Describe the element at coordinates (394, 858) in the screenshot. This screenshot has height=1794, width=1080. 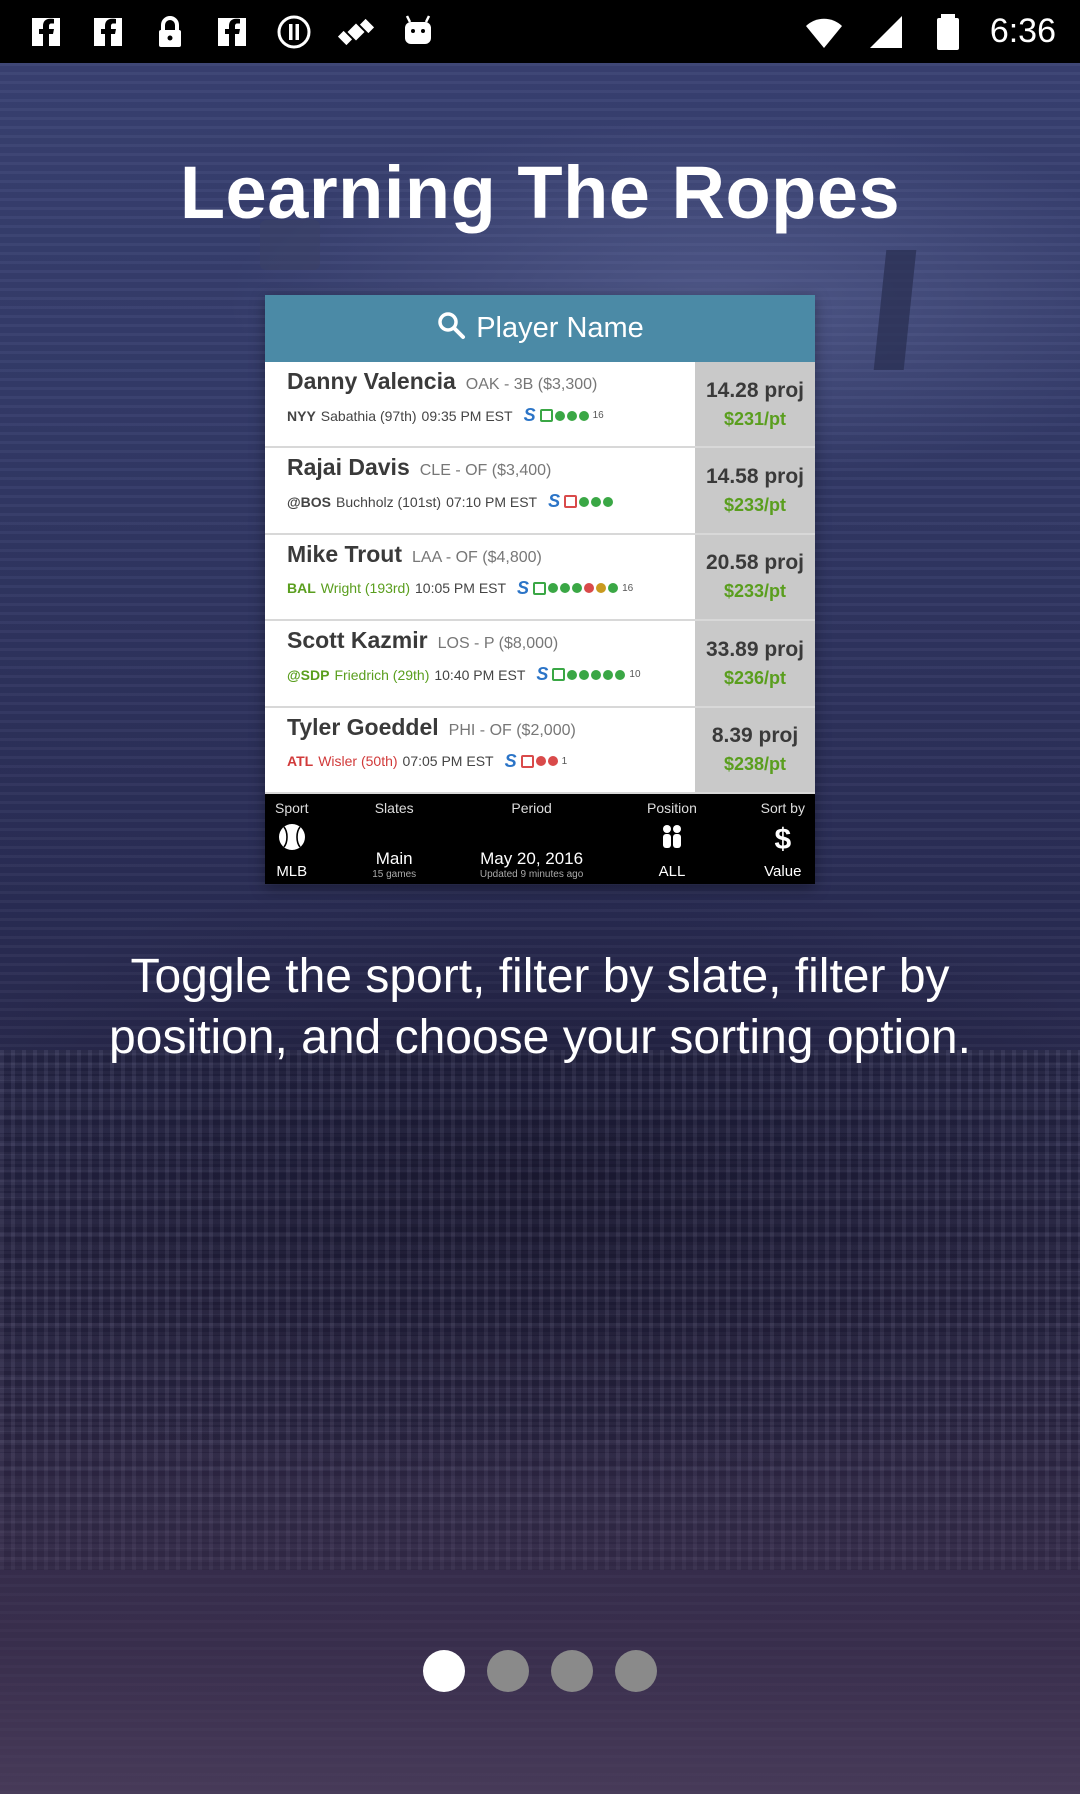
I see `slates-value: Main` at that location.